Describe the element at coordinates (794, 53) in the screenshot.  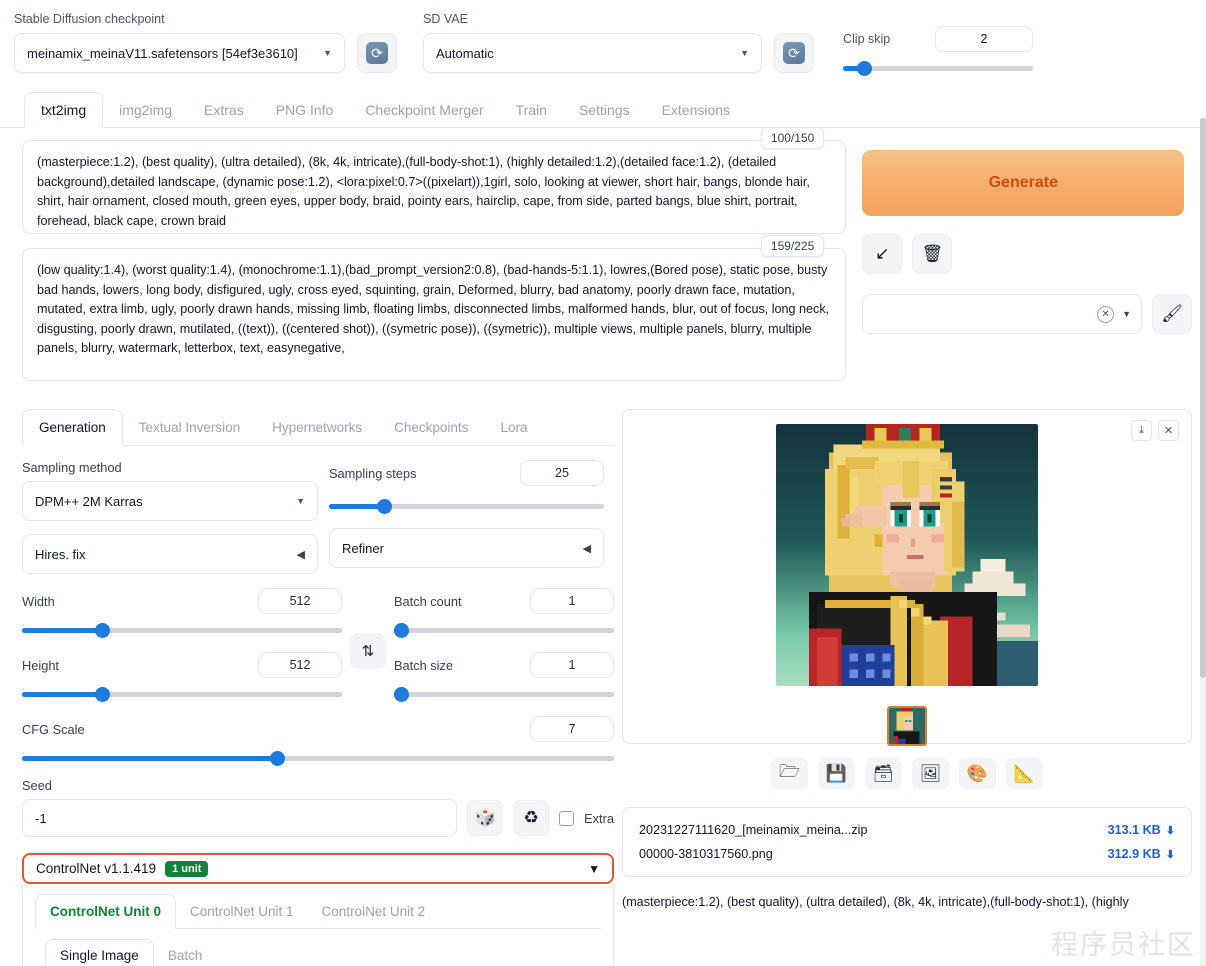
I see `refresh-vae-button: ⟳` at that location.